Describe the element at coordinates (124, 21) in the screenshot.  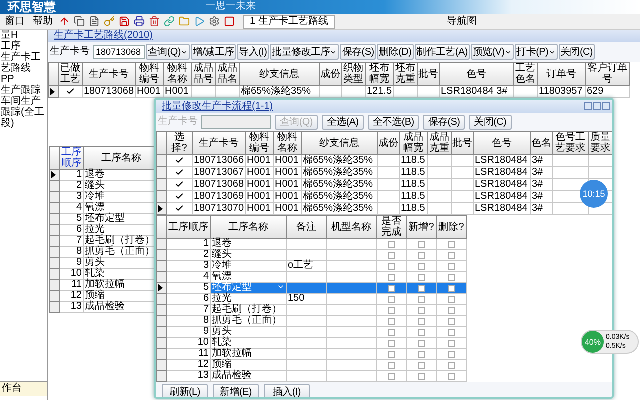
I see `save-icon` at that location.